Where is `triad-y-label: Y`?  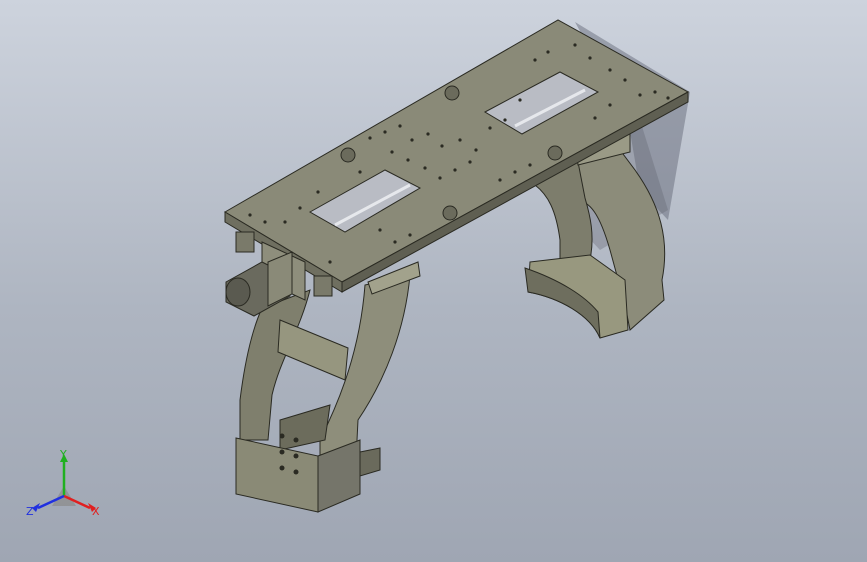
triad-y-label: Y is located at coordinates (63, 454).